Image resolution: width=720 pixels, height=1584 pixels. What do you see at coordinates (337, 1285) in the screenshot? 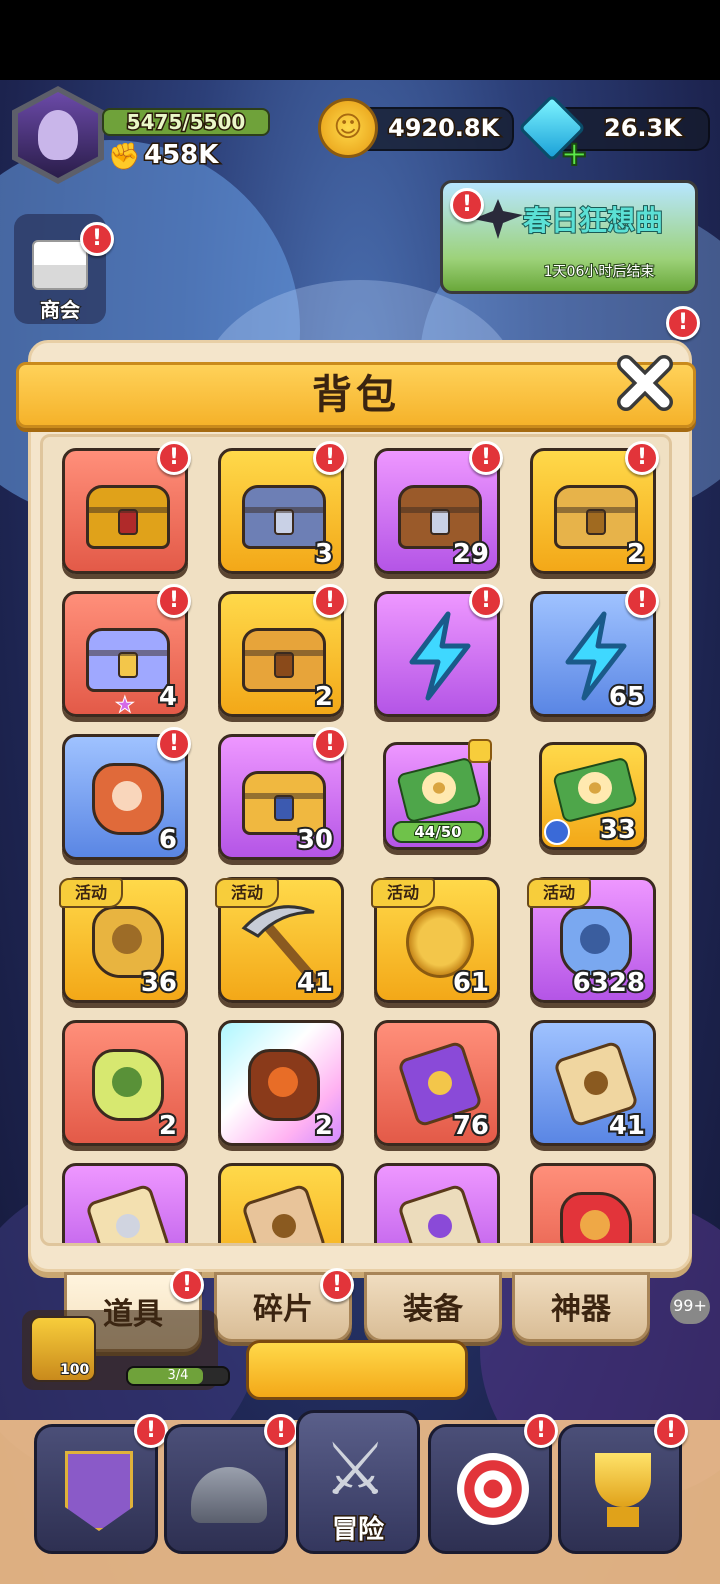
I see `tab-alert-icon: !` at bounding box center [337, 1285].